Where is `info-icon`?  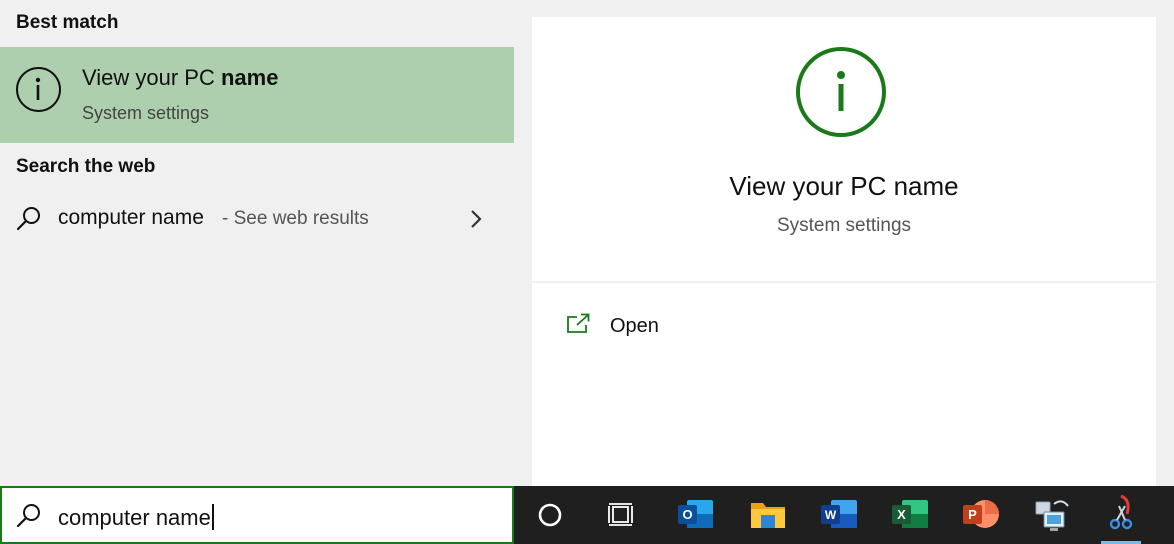 info-icon is located at coordinates (38, 89).